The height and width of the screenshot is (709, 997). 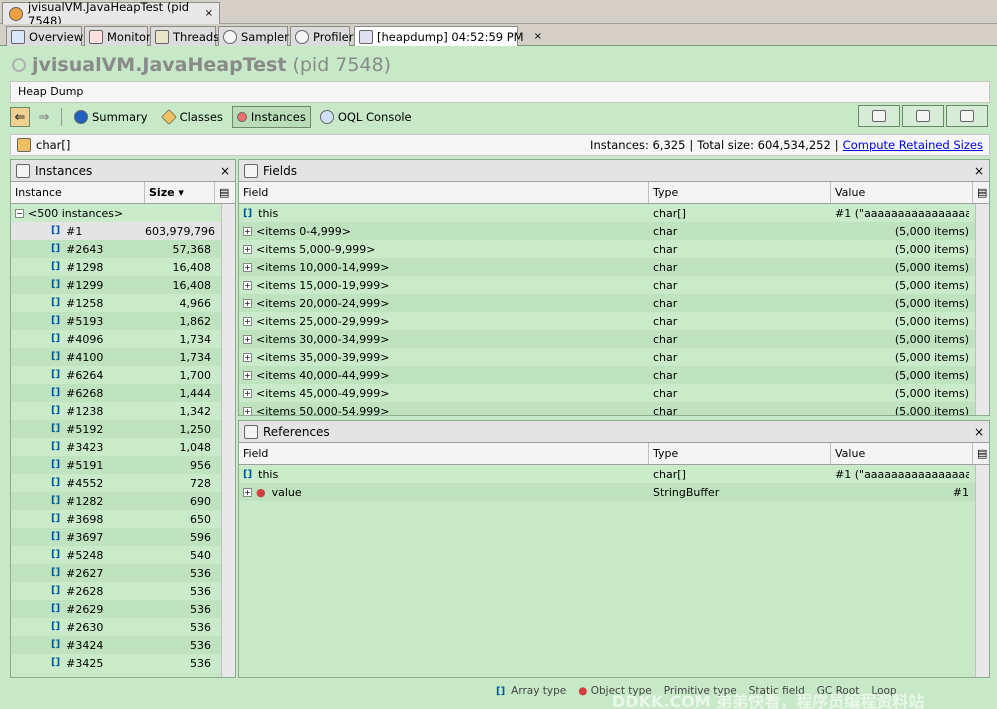 What do you see at coordinates (200, 483) in the screenshot?
I see `instance-size: 728` at bounding box center [200, 483].